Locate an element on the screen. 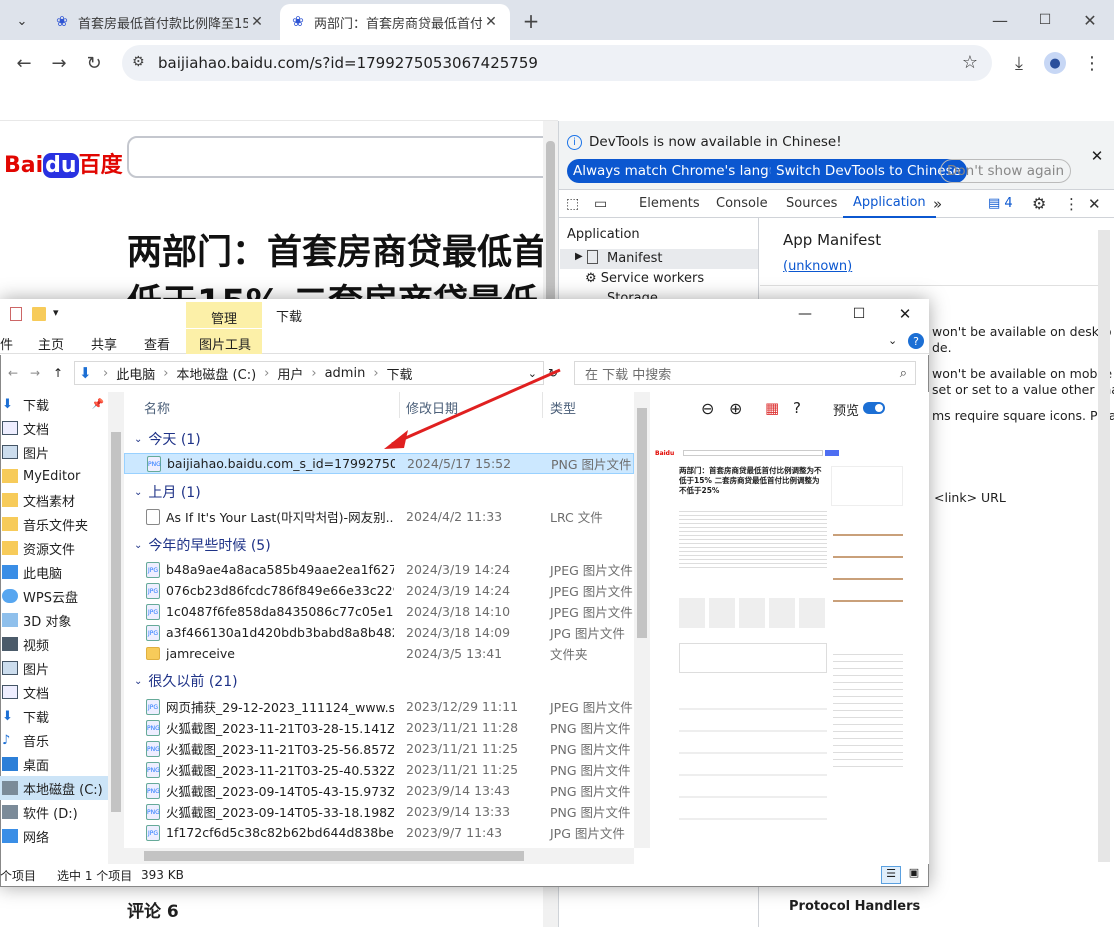  column-name-header: 名称 is located at coordinates (157, 407).